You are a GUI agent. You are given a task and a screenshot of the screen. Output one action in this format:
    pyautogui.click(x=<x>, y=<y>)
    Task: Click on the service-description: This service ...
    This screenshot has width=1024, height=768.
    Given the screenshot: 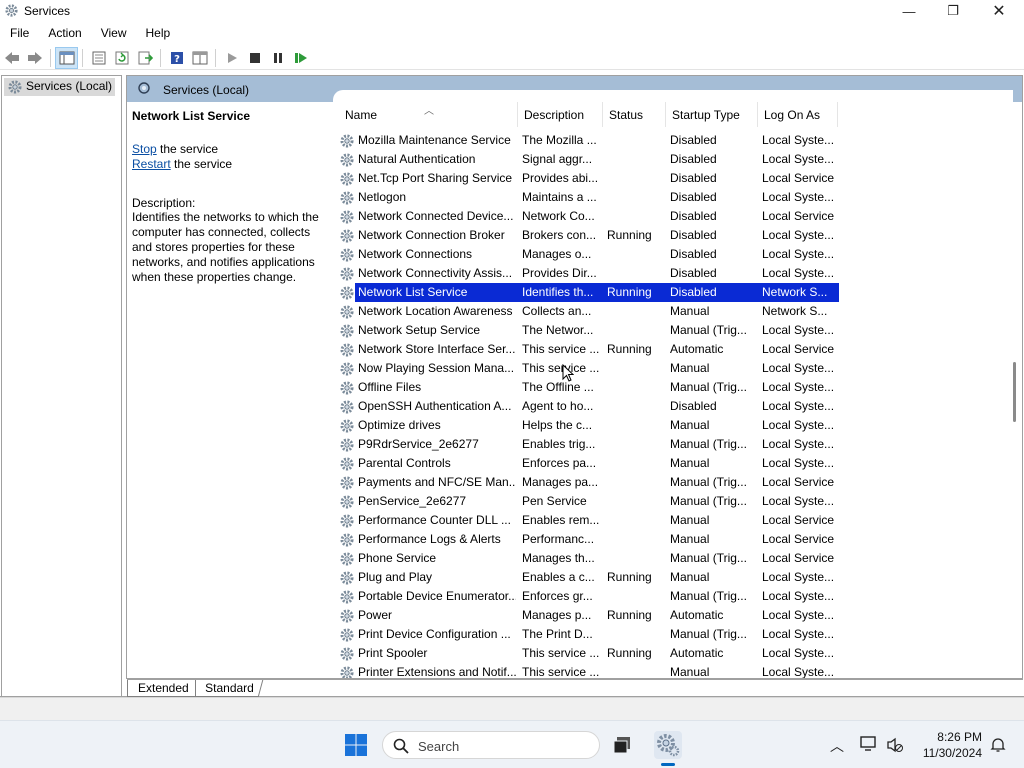 What is the action you would take?
    pyautogui.click(x=561, y=672)
    